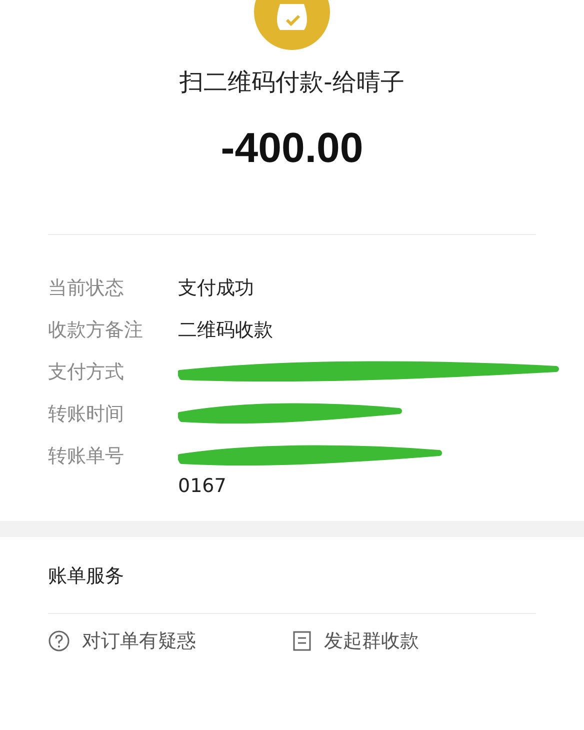 This screenshot has width=584, height=730. I want to click on service-action: 对订单有疑惑, so click(170, 641).